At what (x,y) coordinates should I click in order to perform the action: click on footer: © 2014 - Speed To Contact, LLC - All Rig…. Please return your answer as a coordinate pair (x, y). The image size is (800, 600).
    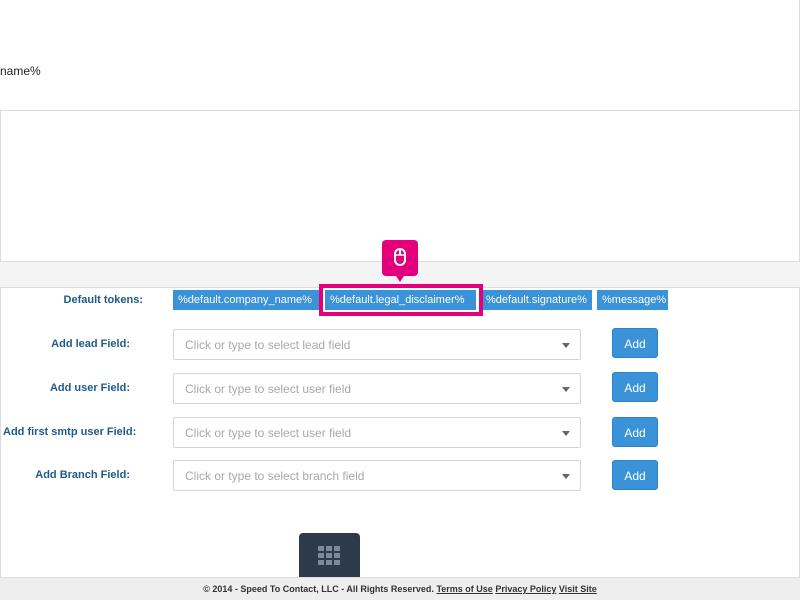
    Looking at the image, I should click on (400, 588).